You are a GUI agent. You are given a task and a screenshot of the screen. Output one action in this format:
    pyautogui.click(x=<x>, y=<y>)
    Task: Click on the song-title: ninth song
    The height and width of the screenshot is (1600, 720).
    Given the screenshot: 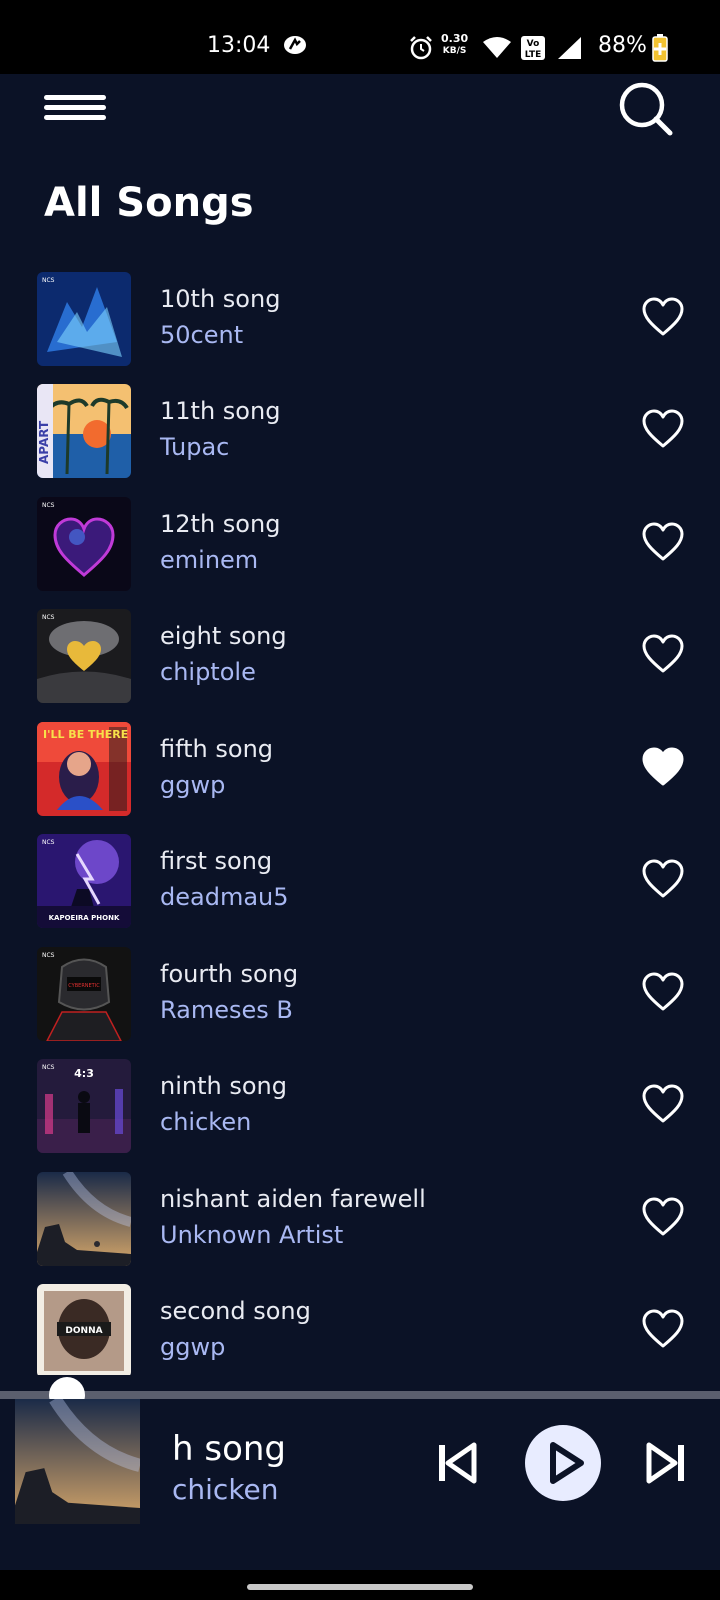 What is the action you would take?
    pyautogui.click(x=223, y=1086)
    